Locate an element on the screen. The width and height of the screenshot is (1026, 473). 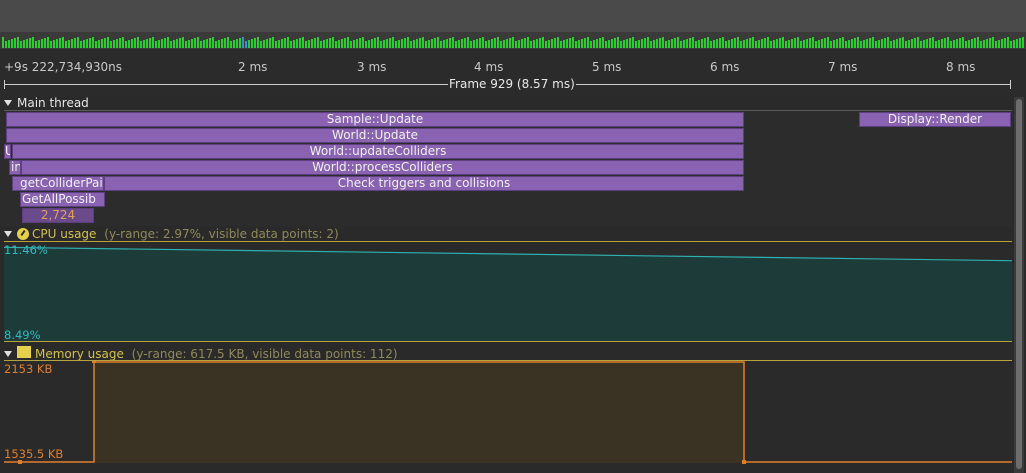
scrollbar-thumb is located at coordinates (1019, 284).